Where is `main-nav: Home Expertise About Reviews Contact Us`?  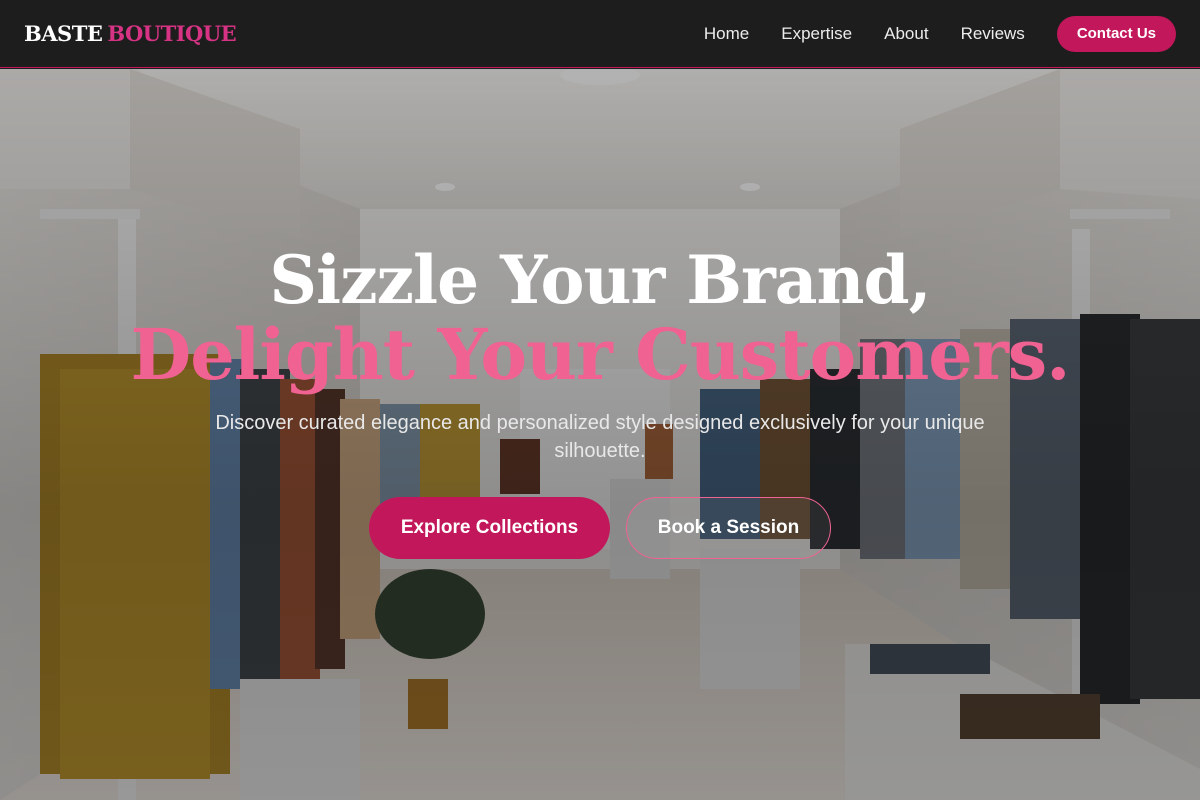
main-nav: Home Expertise About Reviews Contact Us is located at coordinates (940, 33).